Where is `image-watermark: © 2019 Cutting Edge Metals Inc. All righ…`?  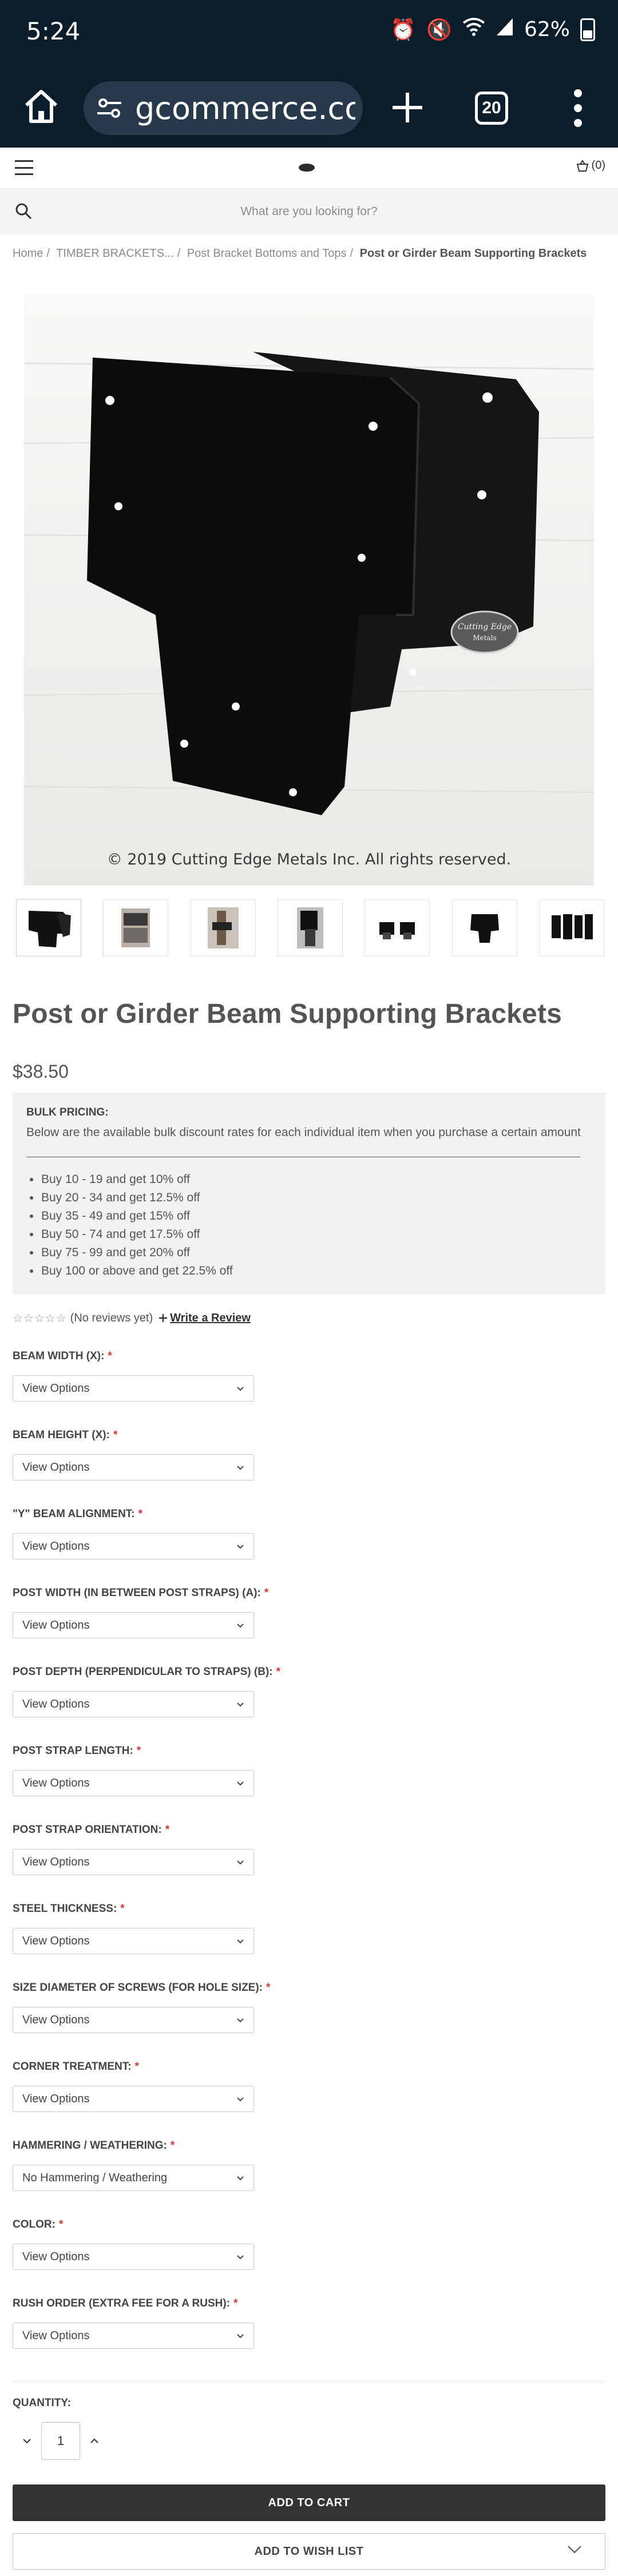
image-watermark: © 2019 Cutting Edge Metals Inc. All righ… is located at coordinates (309, 860).